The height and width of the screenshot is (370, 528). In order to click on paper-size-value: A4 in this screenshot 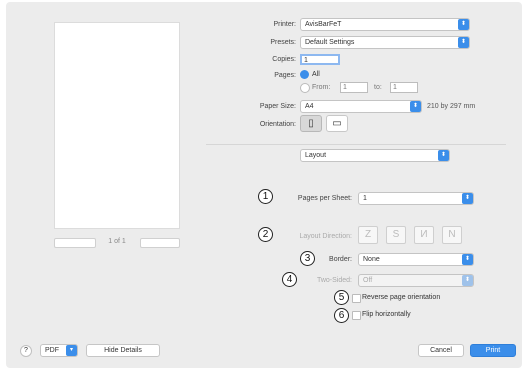, I will do `click(309, 106)`.